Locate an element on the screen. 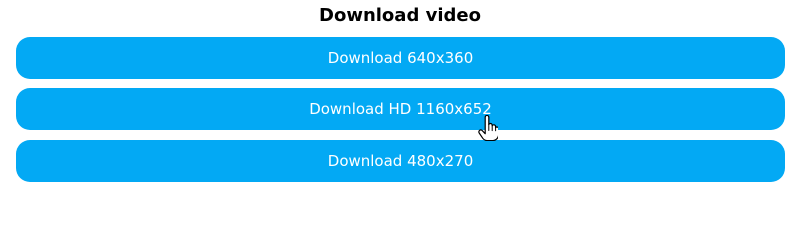 The width and height of the screenshot is (800, 240). section-title: Download video is located at coordinates (400, 15).